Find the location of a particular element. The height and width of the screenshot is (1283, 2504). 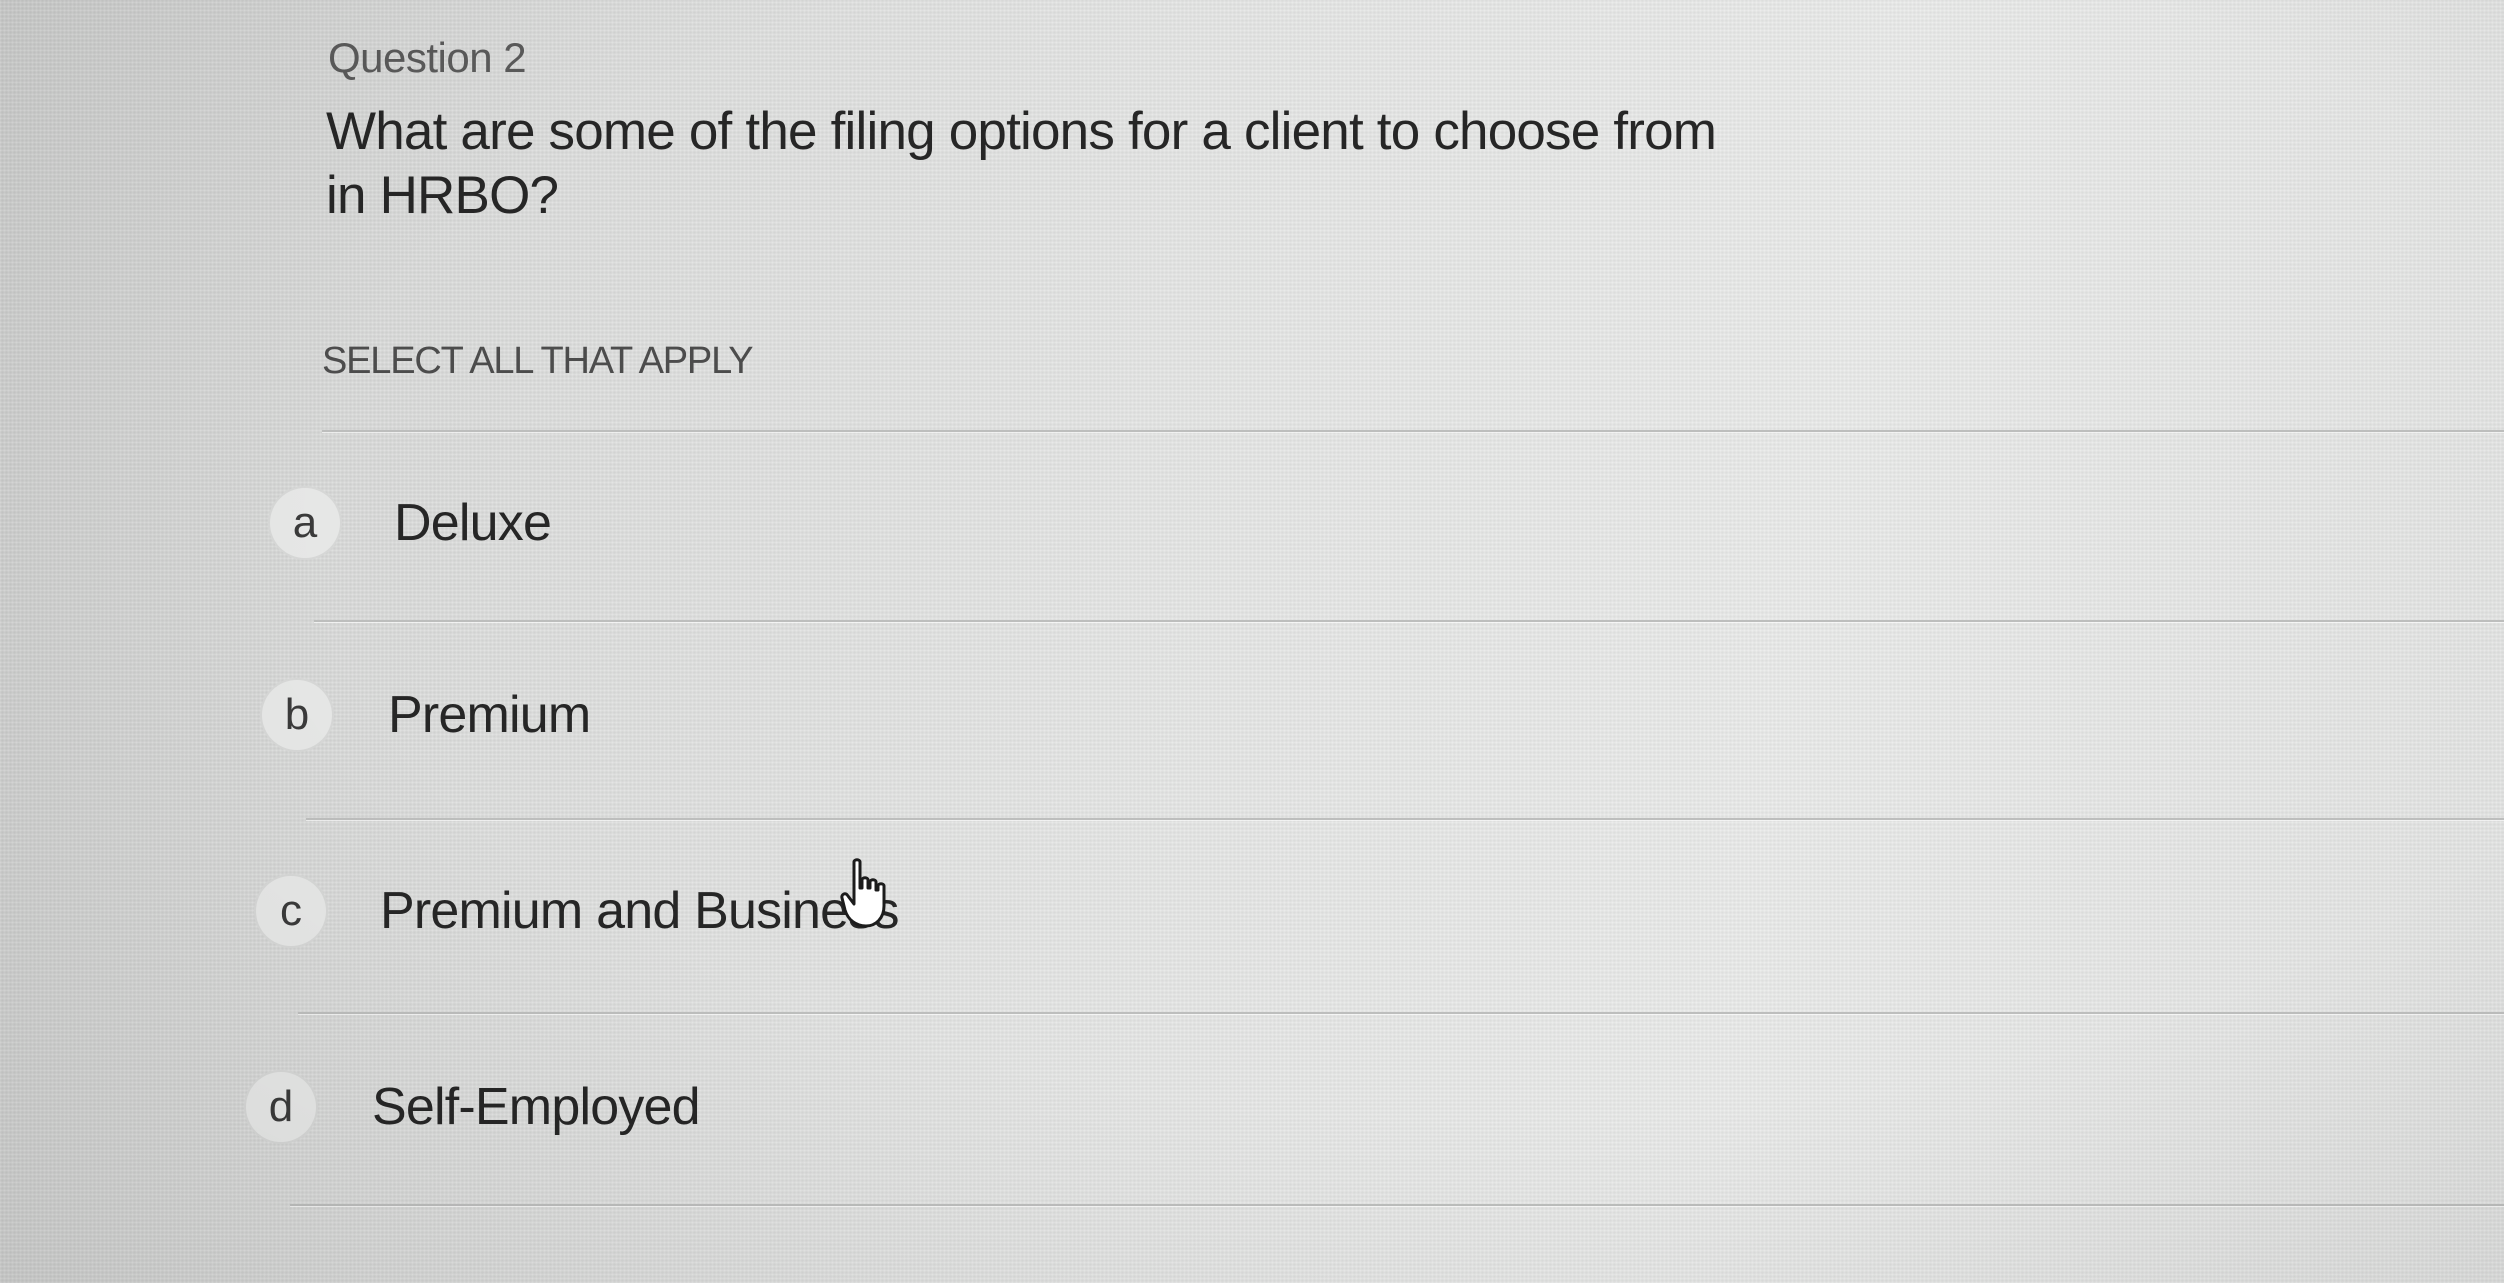

hand-pointer-icon is located at coordinates (867, 894).